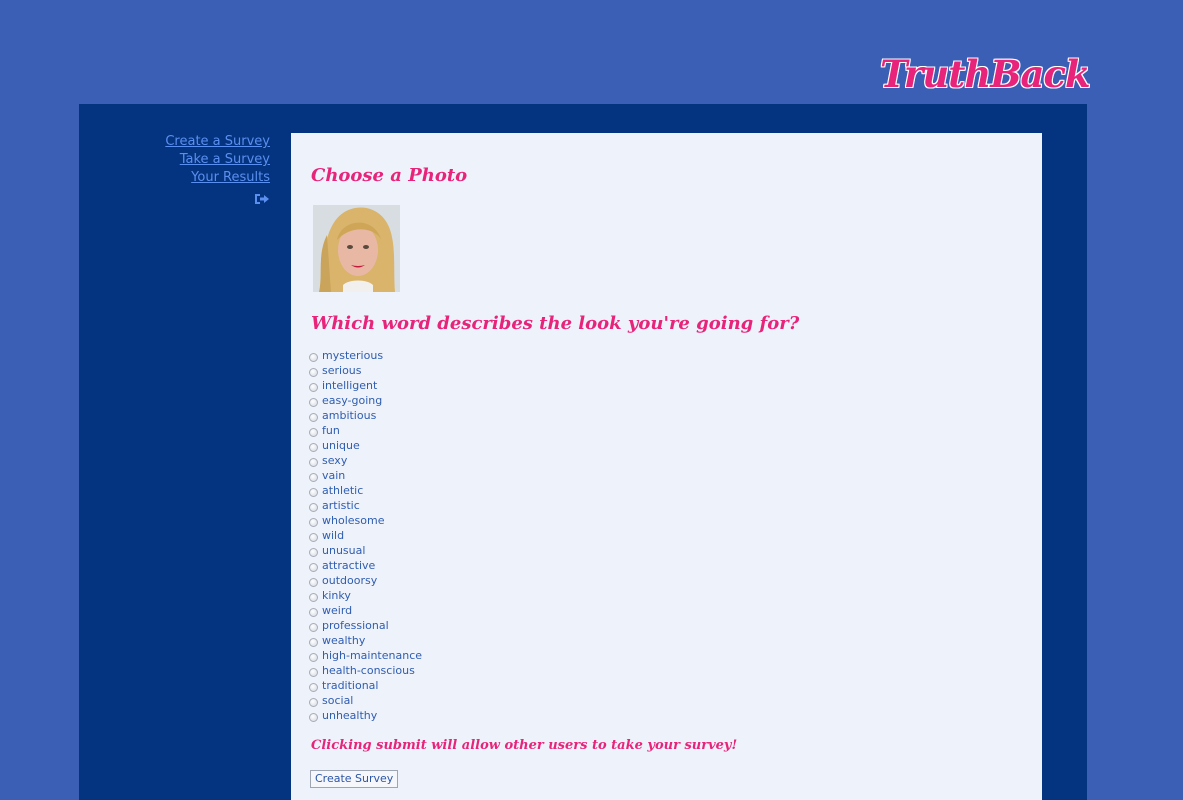 The height and width of the screenshot is (800, 1183). I want to click on look-option-traditional: traditional, so click(365, 685).